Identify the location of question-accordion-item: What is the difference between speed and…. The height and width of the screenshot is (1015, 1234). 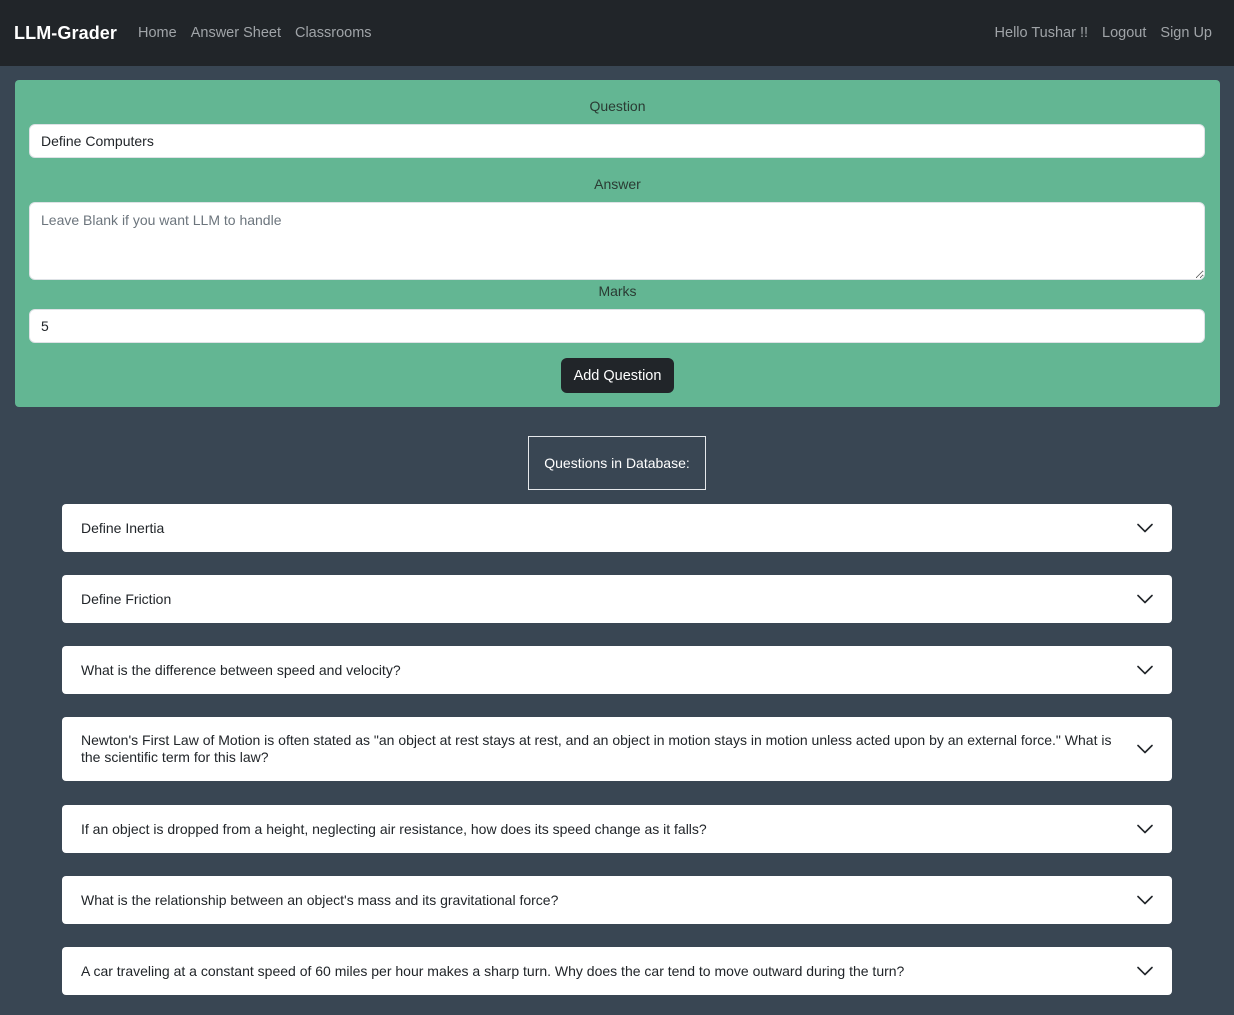
(617, 670).